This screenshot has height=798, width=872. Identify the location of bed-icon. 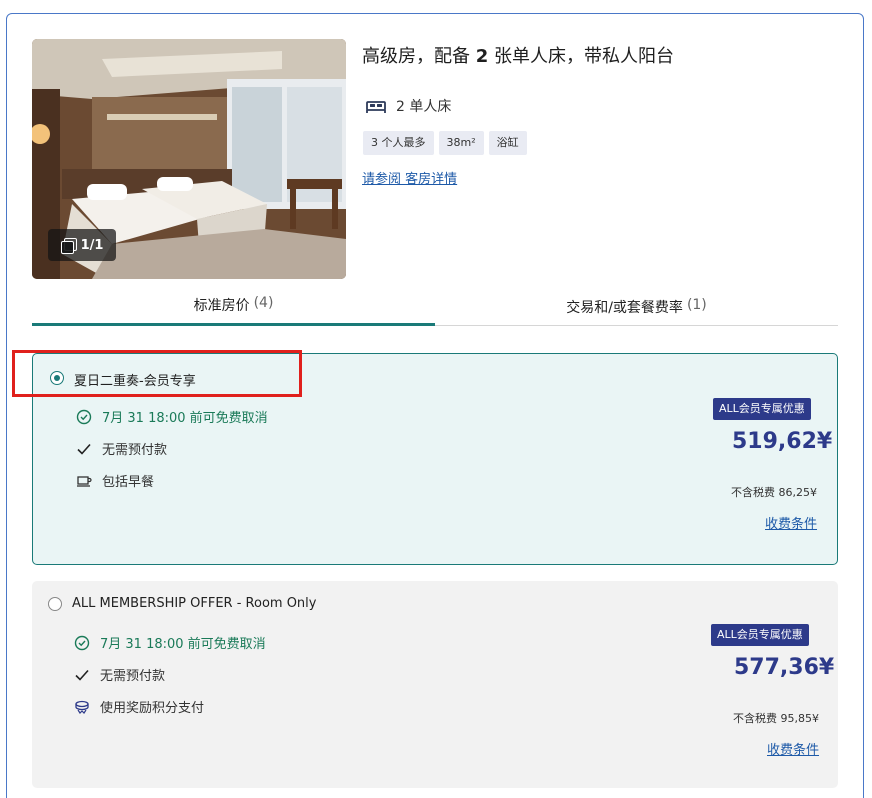
(376, 107).